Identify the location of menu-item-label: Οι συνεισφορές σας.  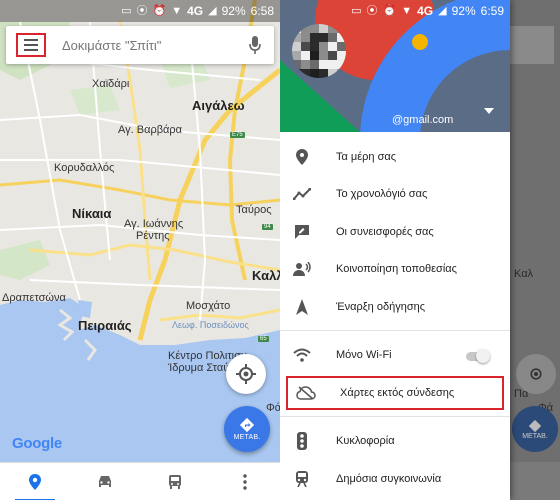
(385, 231).